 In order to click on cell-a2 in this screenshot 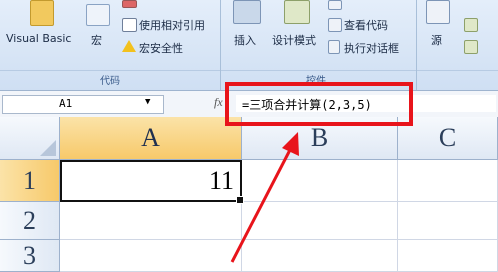, I will do `click(151, 221)`.